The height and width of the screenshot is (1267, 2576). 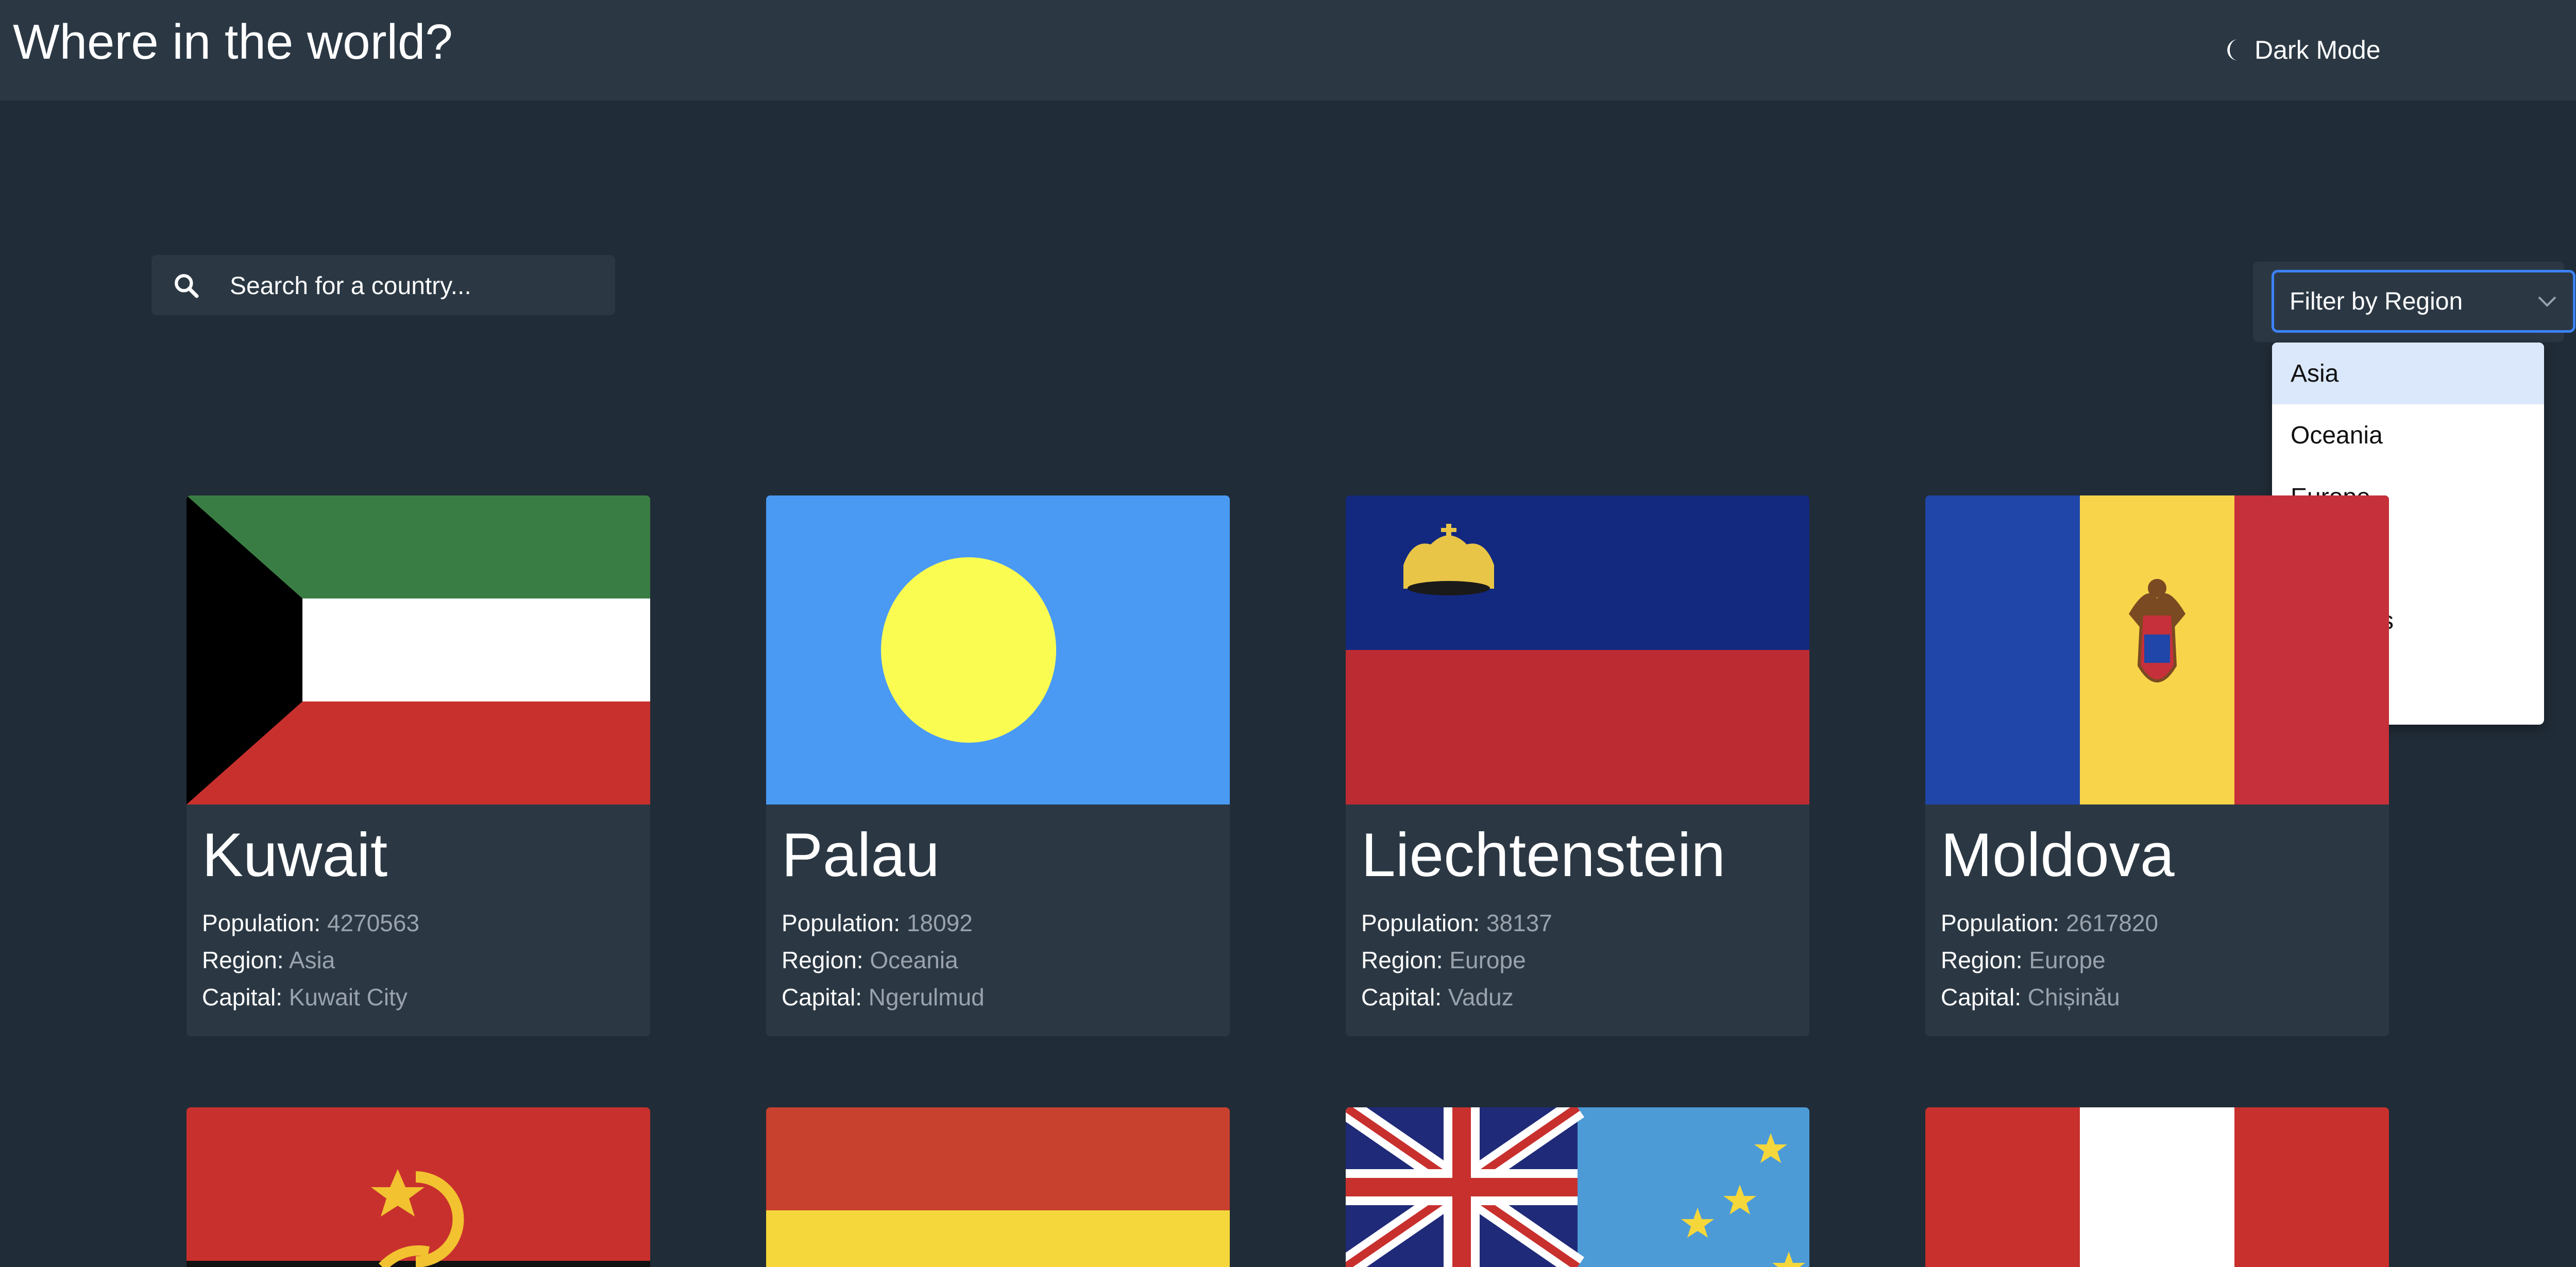 What do you see at coordinates (2073, 997) in the screenshot?
I see `capital-value: Chișinău` at bounding box center [2073, 997].